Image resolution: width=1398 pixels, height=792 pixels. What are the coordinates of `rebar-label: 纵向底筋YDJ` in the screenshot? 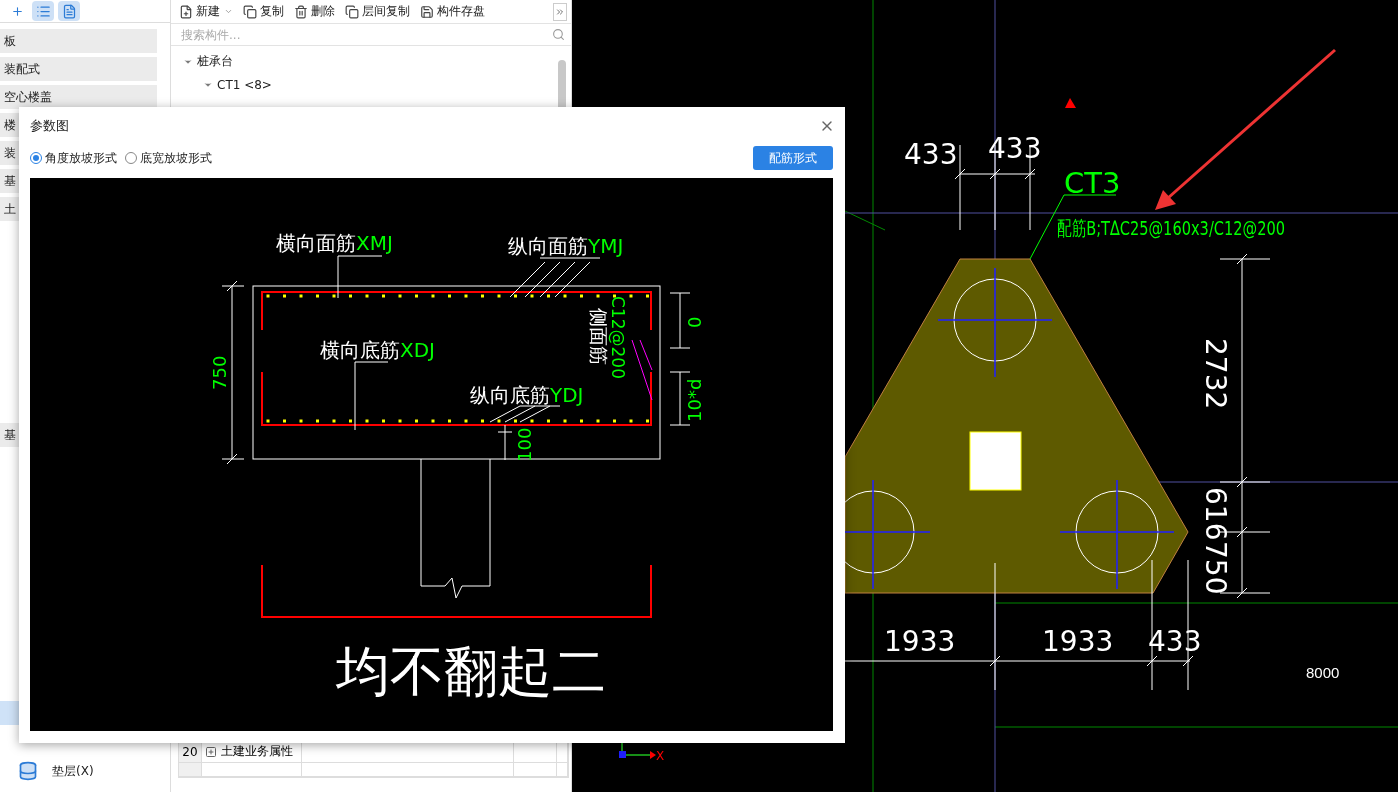 It's located at (527, 395).